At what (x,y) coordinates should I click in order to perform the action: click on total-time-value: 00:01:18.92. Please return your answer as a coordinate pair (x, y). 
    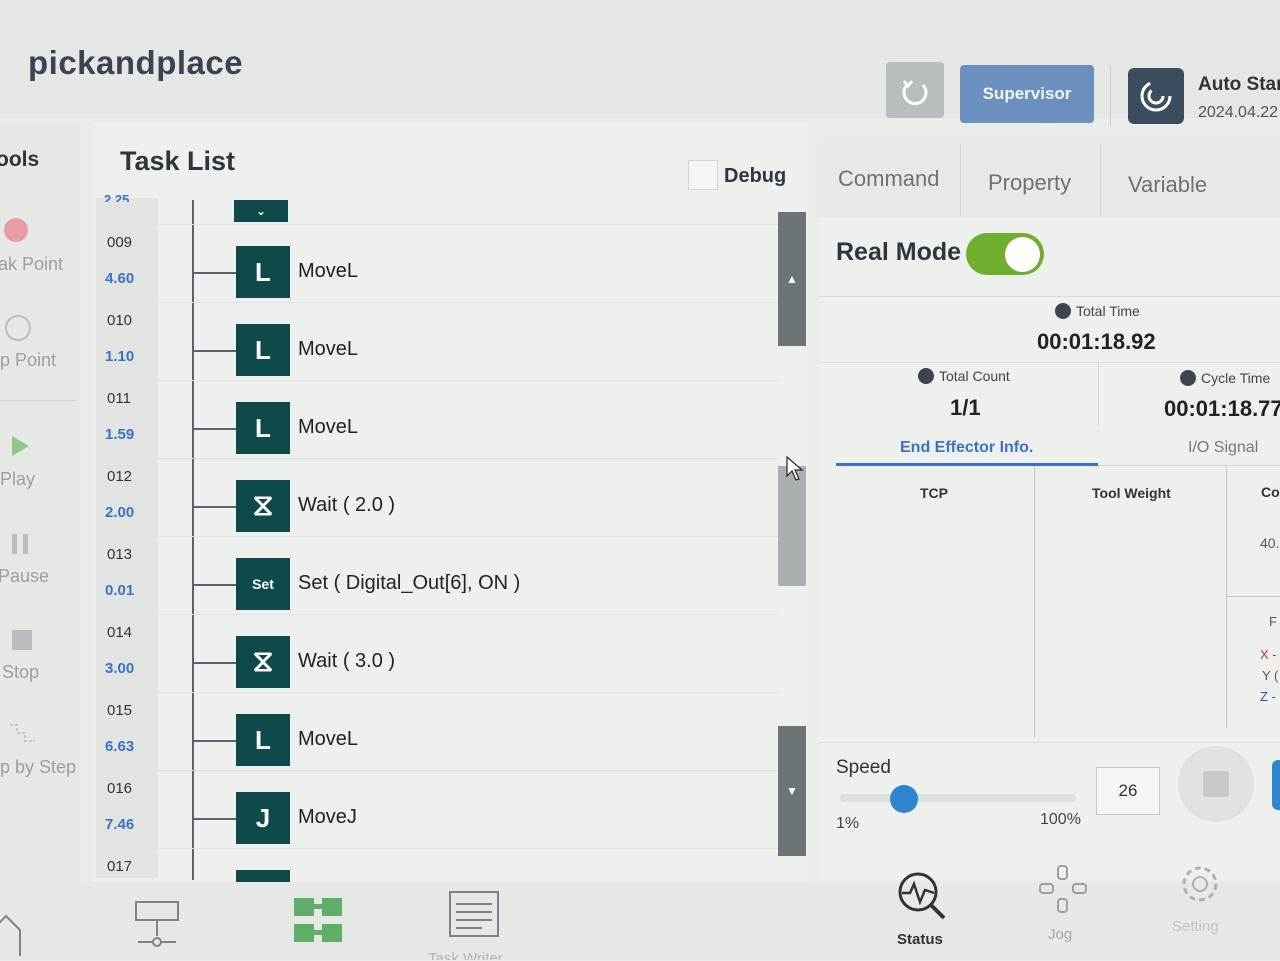
    Looking at the image, I should click on (1096, 341).